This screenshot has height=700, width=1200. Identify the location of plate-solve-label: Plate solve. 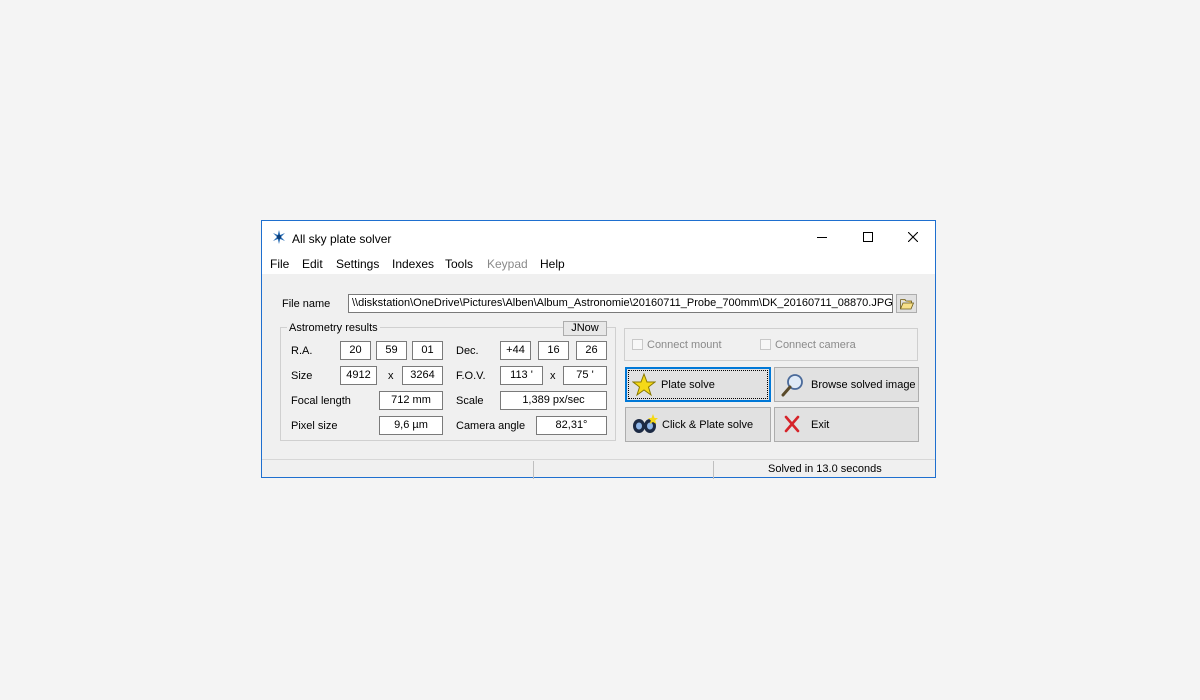
(688, 385).